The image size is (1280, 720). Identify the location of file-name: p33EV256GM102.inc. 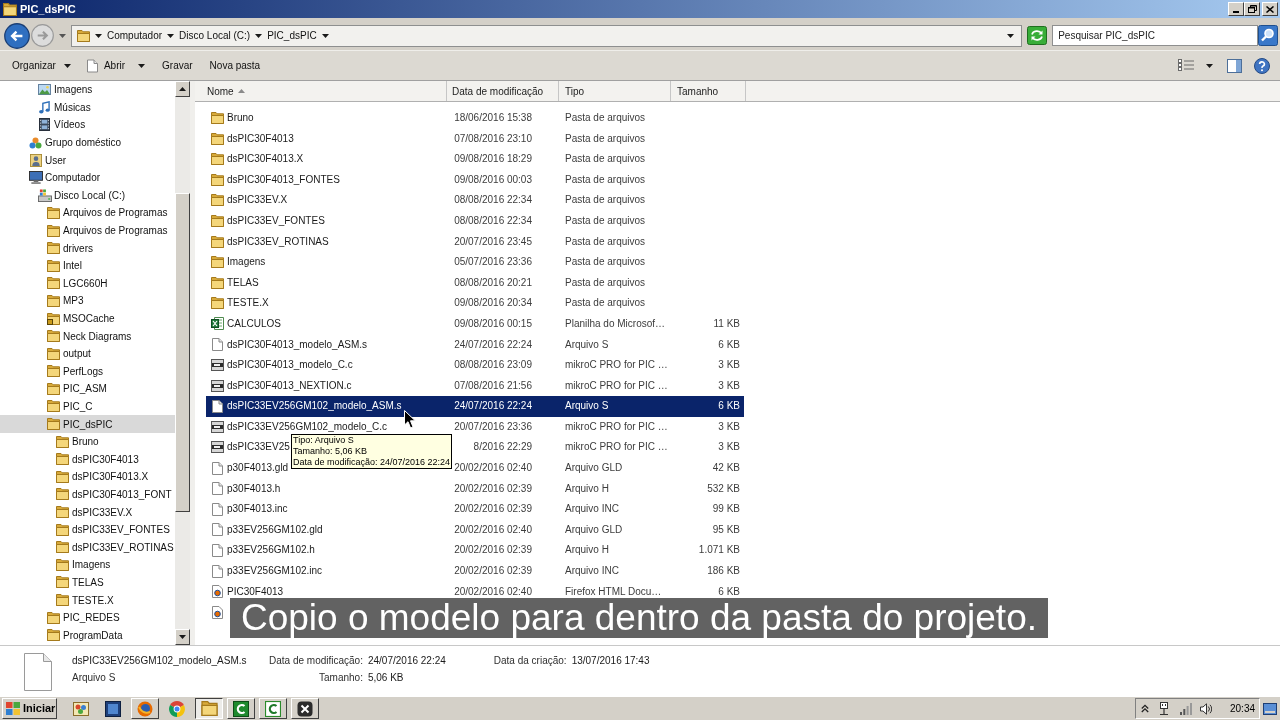
(275, 571).